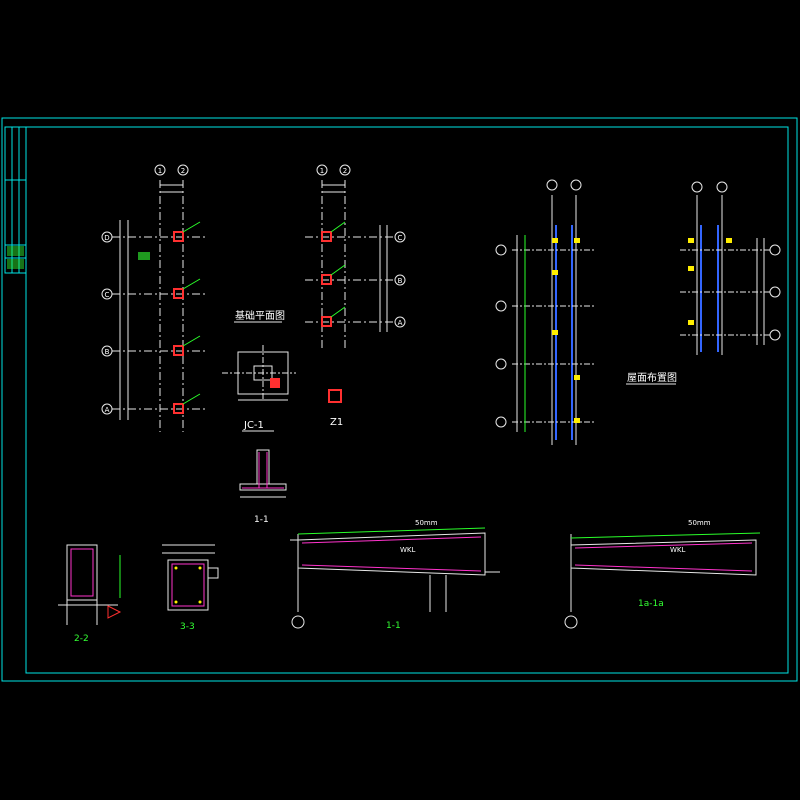 The image size is (800, 800). Describe the element at coordinates (699, 523) in the screenshot. I see `slope-label-2: 50mm` at that location.